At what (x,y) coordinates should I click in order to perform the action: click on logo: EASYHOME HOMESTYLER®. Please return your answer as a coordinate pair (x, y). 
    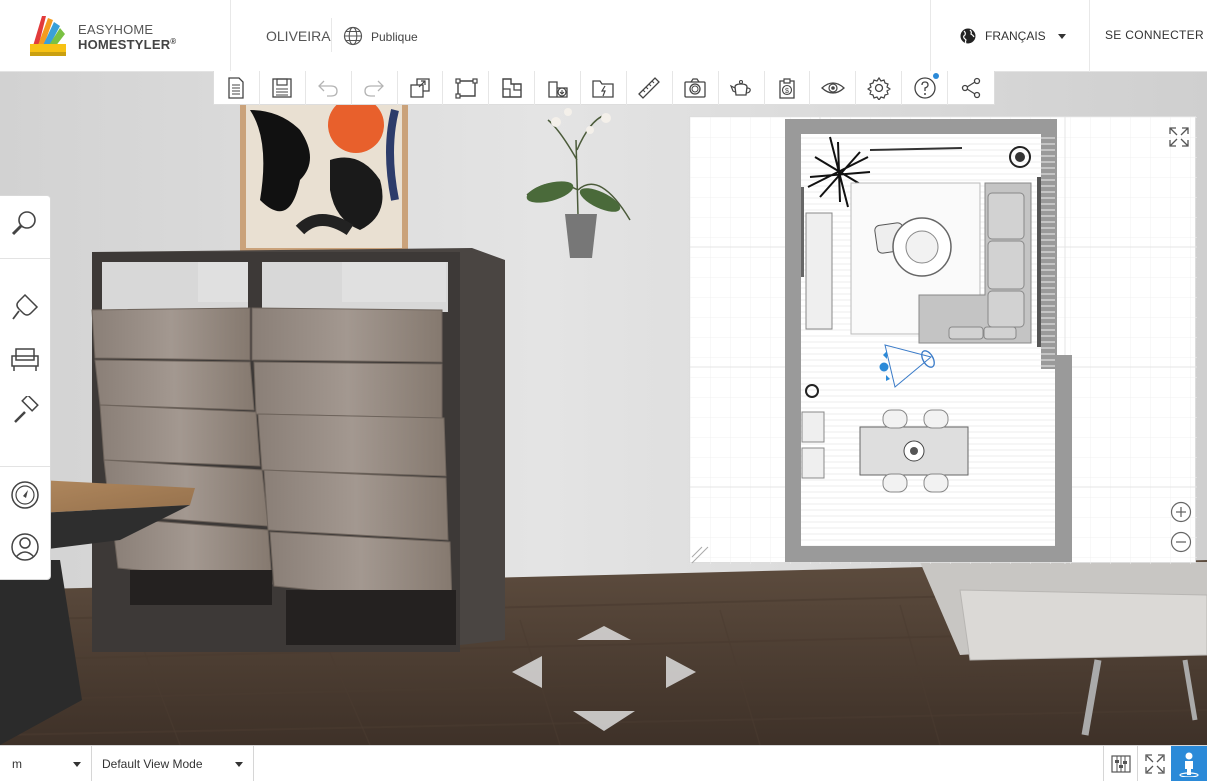
    Looking at the image, I should click on (108, 36).